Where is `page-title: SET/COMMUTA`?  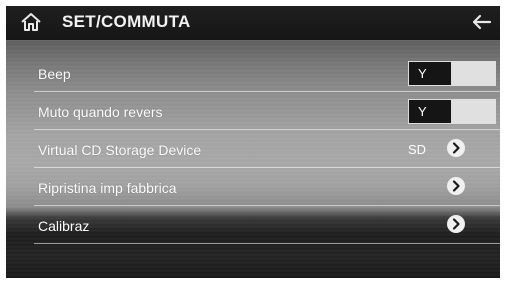
page-title: SET/COMMUTA is located at coordinates (126, 21).